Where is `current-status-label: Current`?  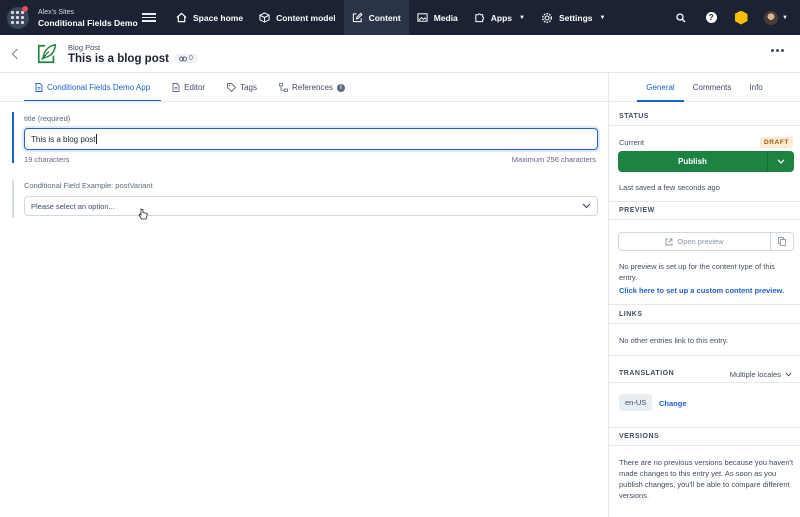
current-status-label: Current is located at coordinates (632, 142).